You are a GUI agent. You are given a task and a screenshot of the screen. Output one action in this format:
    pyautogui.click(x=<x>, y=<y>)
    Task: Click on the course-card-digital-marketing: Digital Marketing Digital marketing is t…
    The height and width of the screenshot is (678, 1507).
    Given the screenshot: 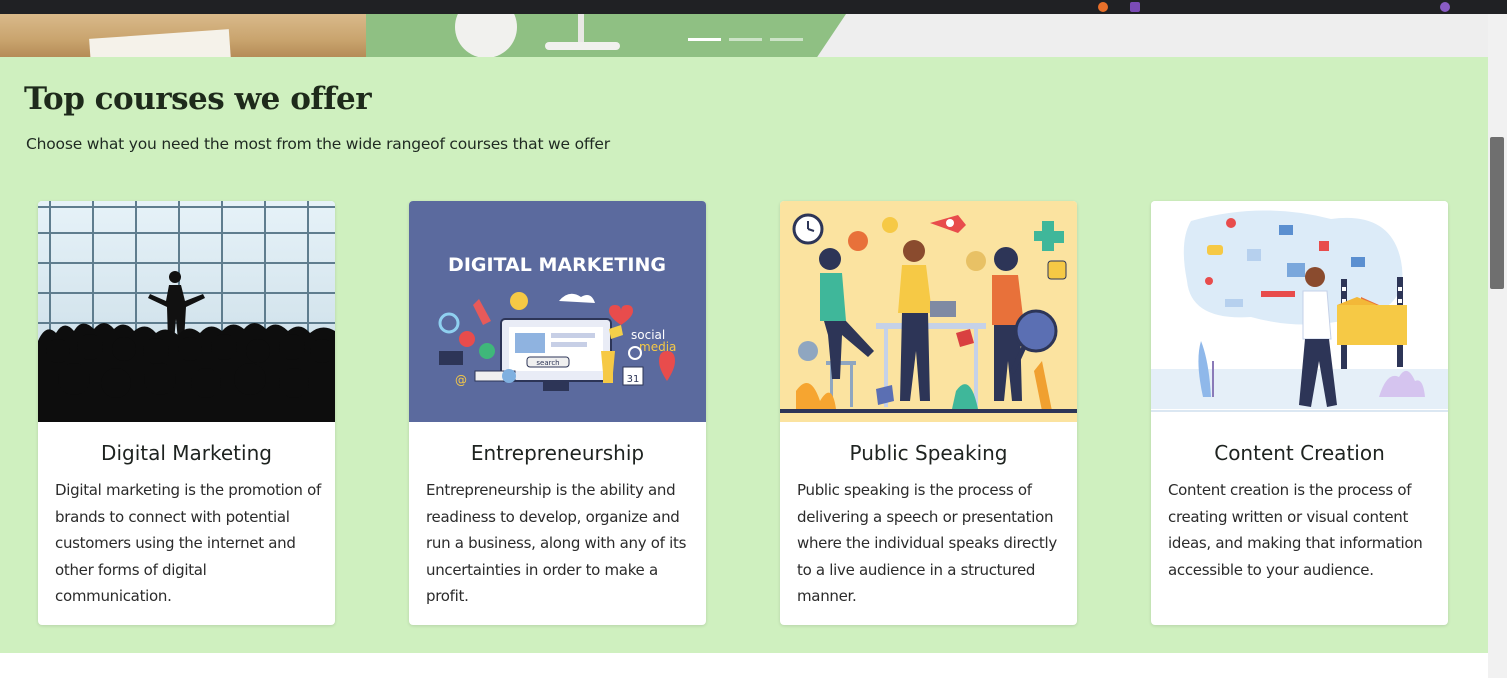 What is the action you would take?
    pyautogui.click(x=186, y=413)
    